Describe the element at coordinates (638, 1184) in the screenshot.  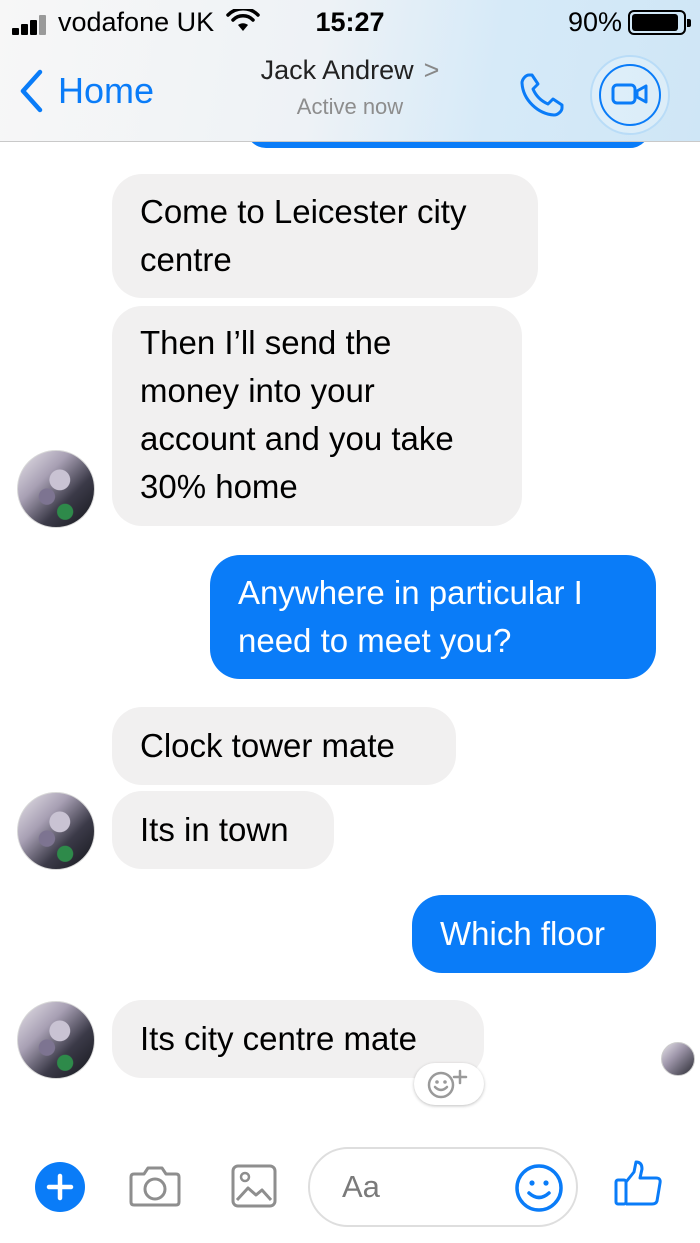
I see `thumbs-up-icon` at that location.